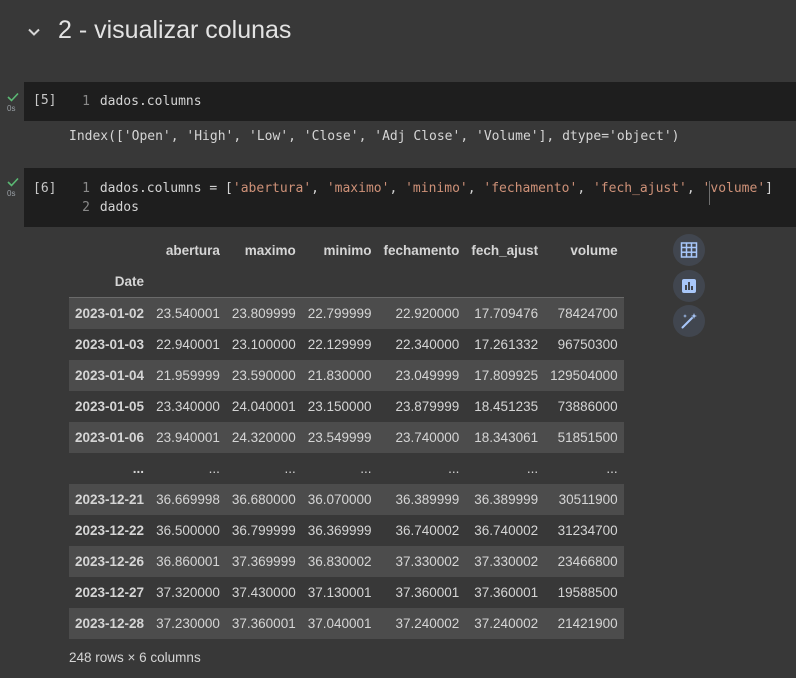  I want to click on string-token: 'fechamento', so click(530, 188).